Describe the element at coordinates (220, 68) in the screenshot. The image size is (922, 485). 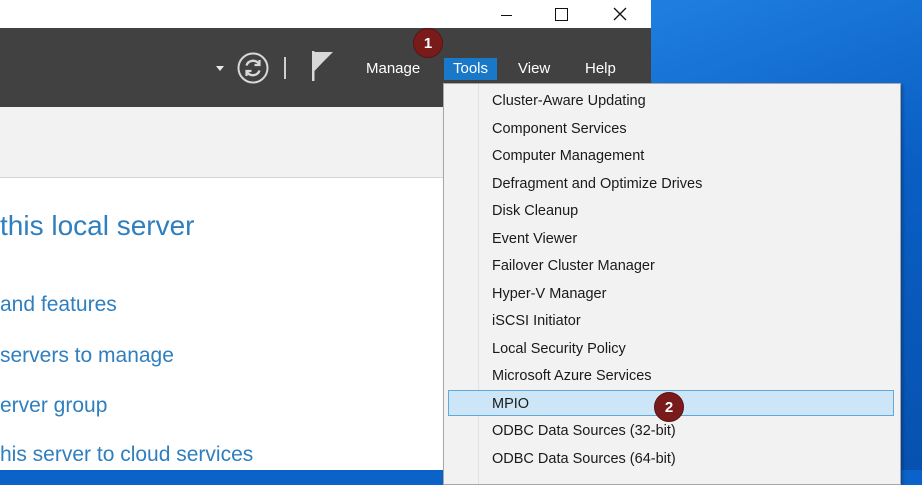
I see `chevron-down-icon` at that location.